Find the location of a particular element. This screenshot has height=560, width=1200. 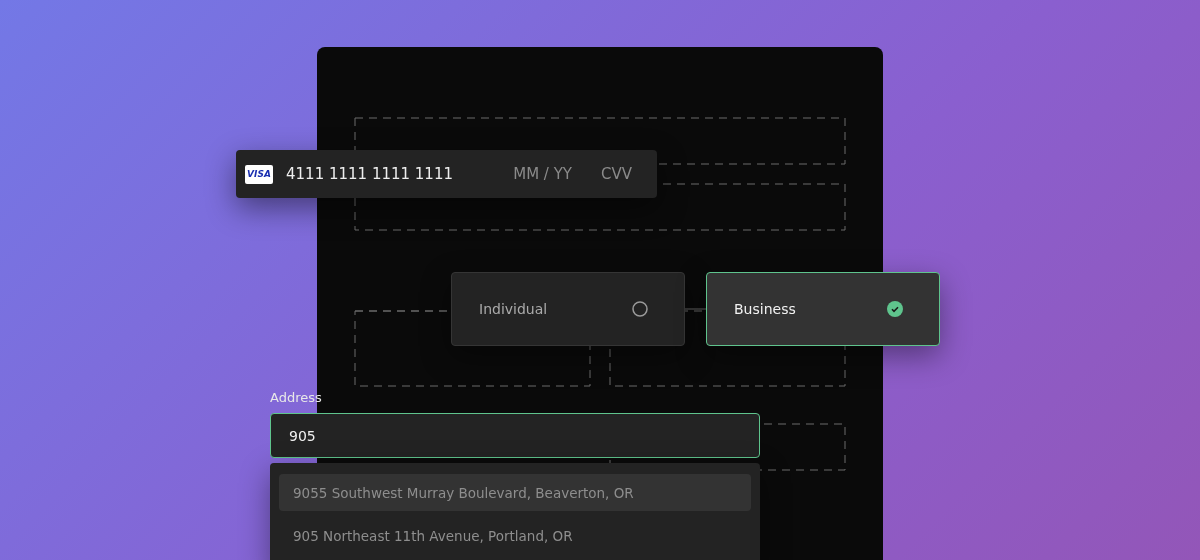

suggestion-item: 9055 Southwest Murray Boulevard, Beaverton, OR is located at coordinates (515, 492).